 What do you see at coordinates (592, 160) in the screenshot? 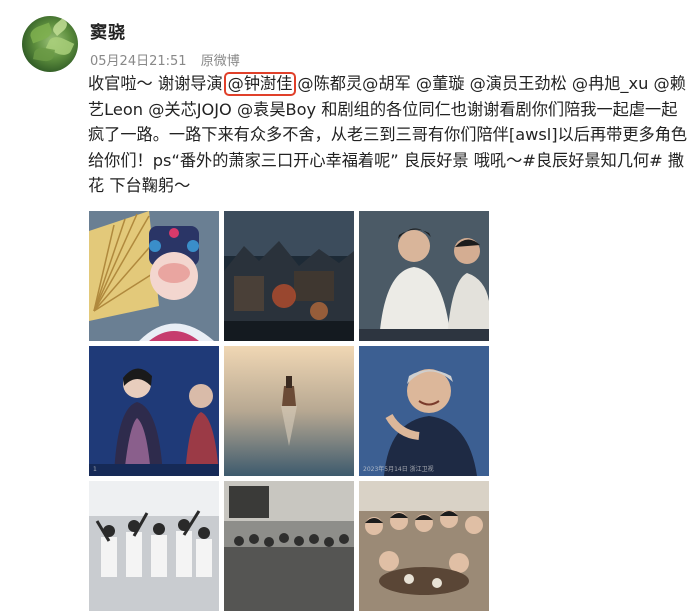
I see `topic-link: #良辰好景知几何#` at bounding box center [592, 160].